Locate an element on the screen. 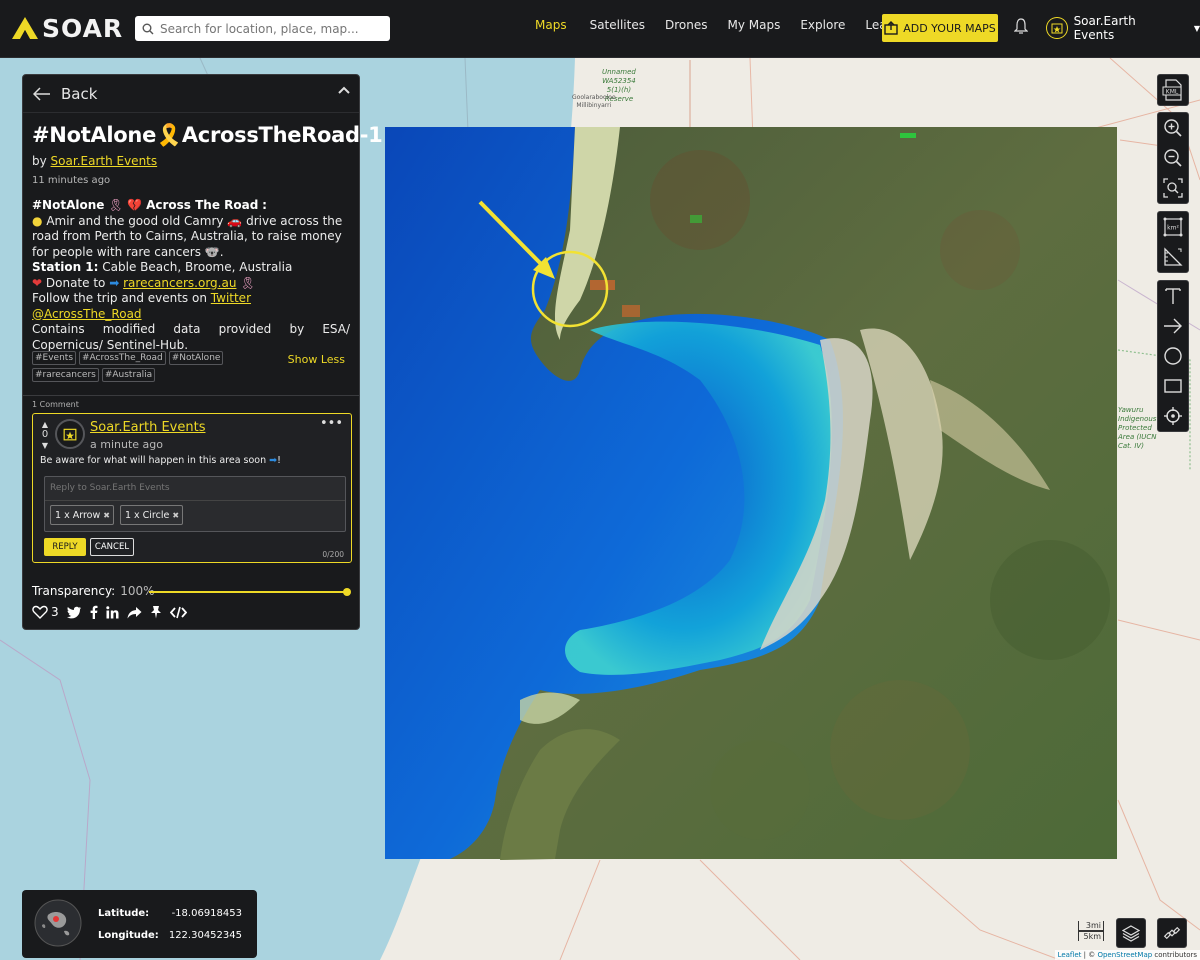 The height and width of the screenshot is (960, 1200). arrow-tool-button is located at coordinates (1173, 326).